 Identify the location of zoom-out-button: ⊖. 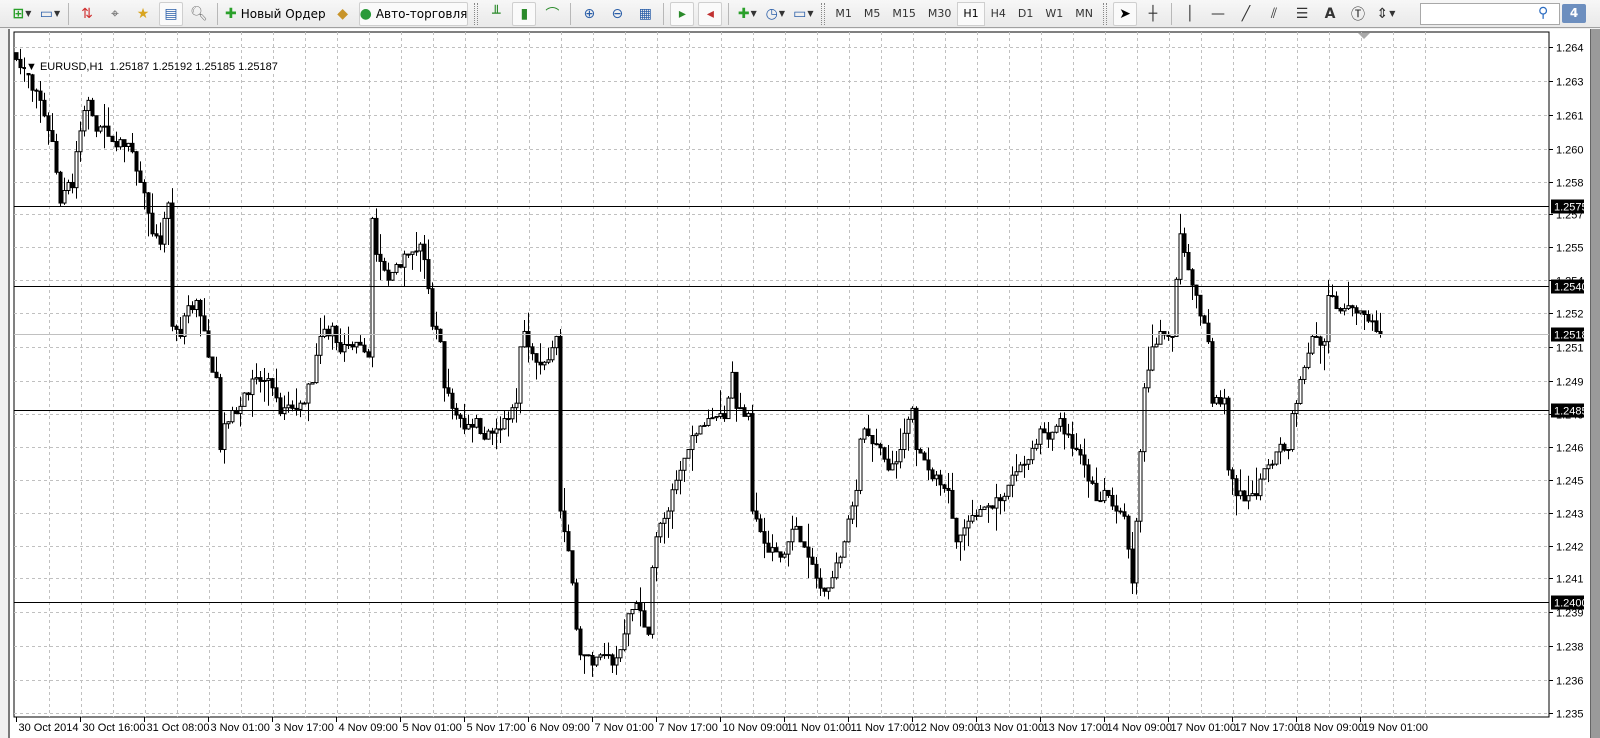
(617, 14).